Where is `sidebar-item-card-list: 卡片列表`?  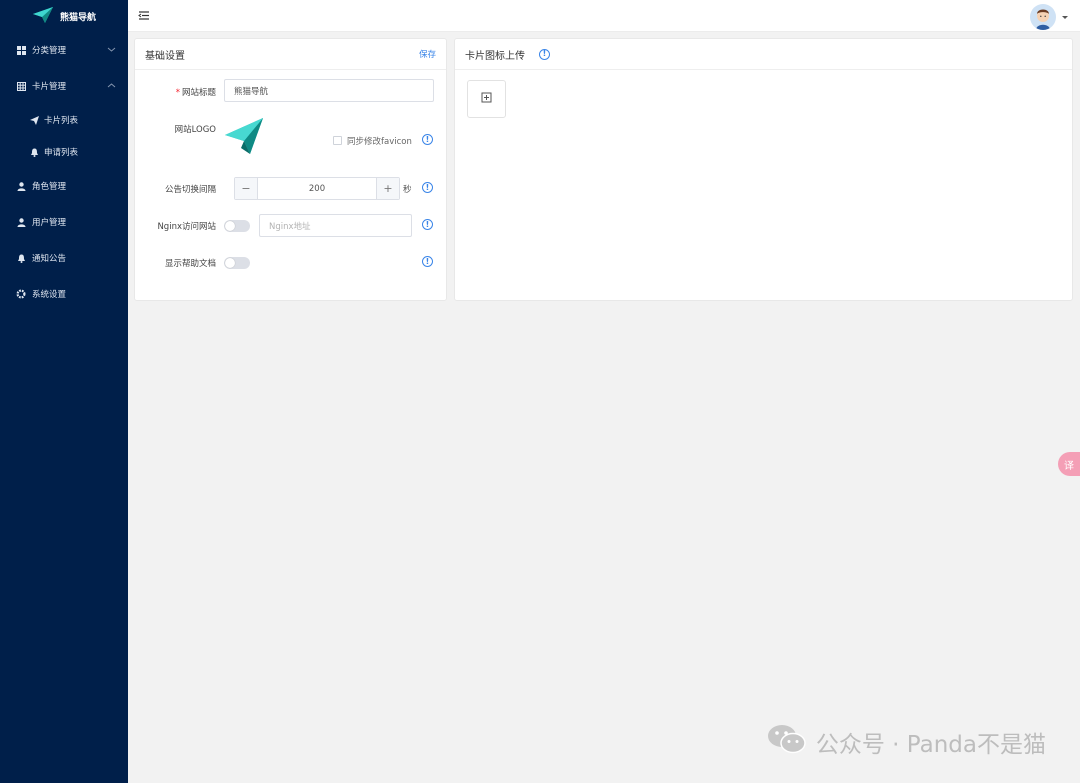
sidebar-item-card-list: 卡片列表 is located at coordinates (64, 120).